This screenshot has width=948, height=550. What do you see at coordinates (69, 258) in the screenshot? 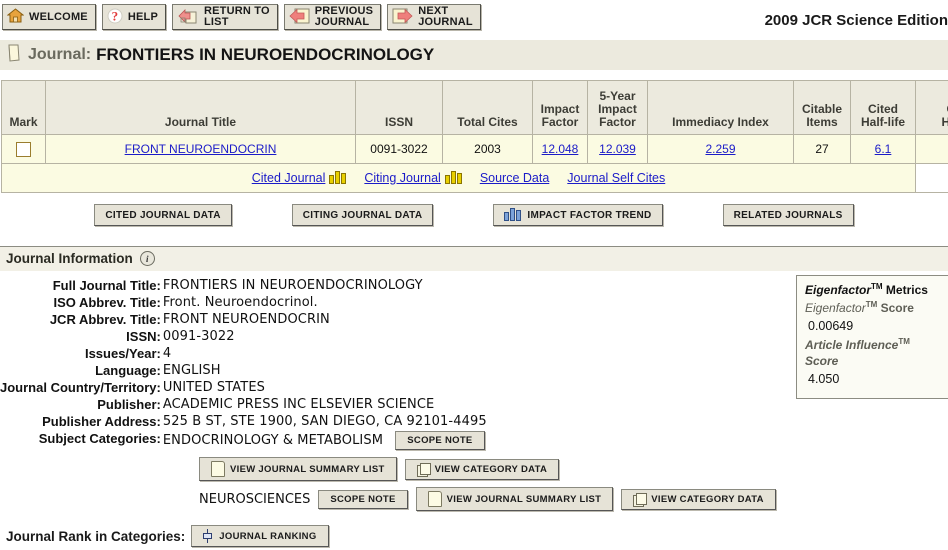
I see `journal-information-heading: Journal Information` at bounding box center [69, 258].